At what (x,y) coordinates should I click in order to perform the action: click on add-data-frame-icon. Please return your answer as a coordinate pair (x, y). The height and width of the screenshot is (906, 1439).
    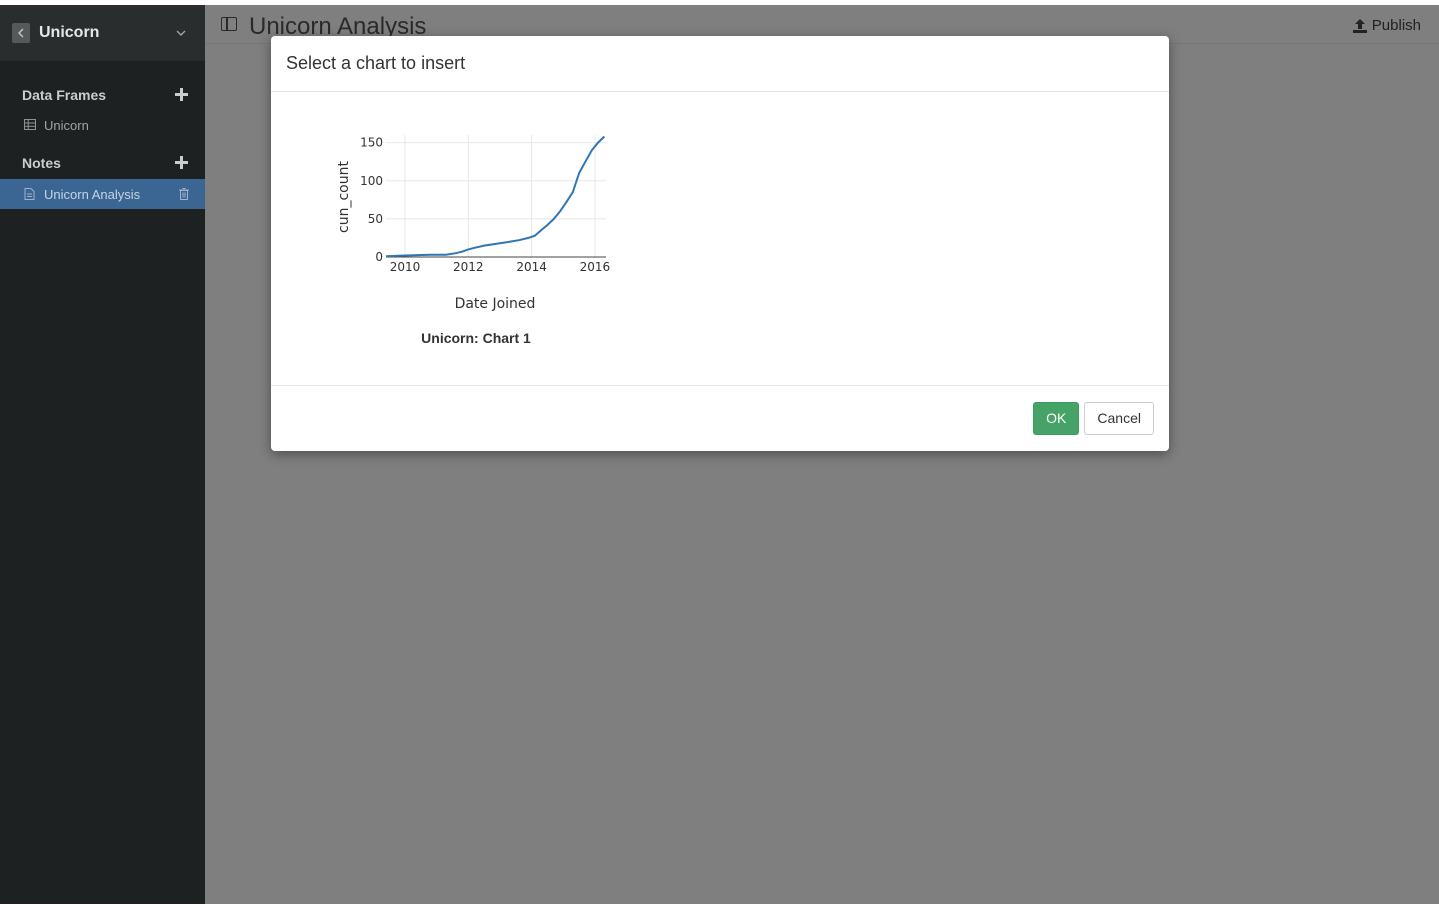
    Looking at the image, I should click on (182, 95).